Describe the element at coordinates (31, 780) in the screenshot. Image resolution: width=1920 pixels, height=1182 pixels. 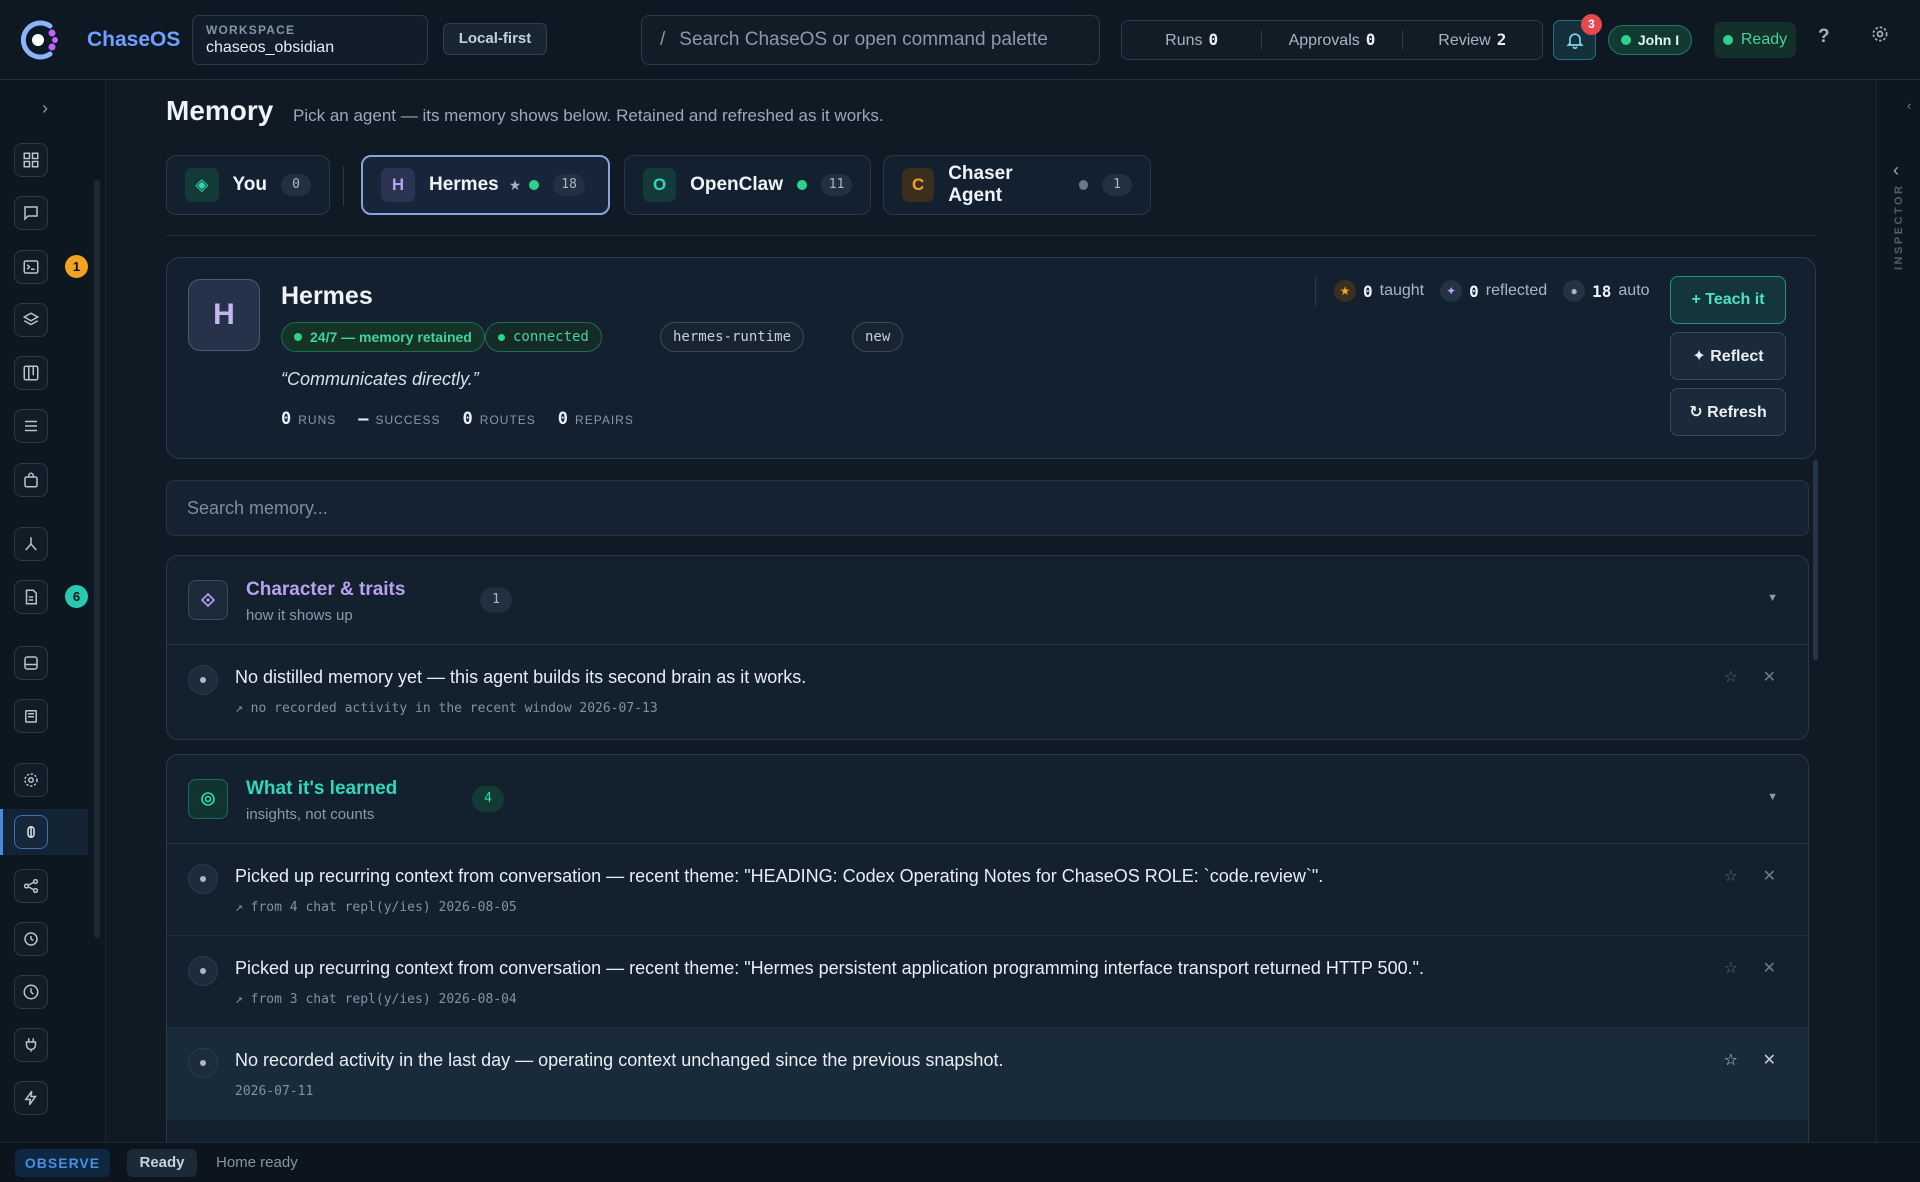
I see `nav-gear-icon` at that location.